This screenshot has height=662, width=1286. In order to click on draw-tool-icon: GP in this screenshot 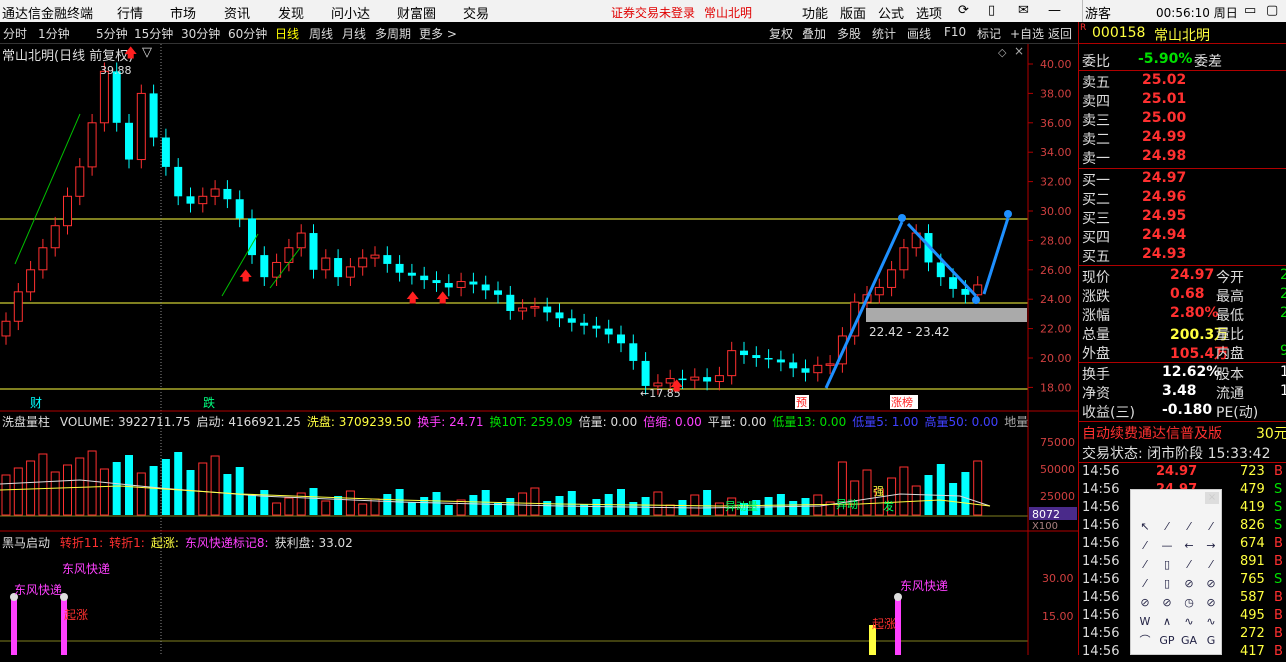, I will do `click(1167, 641)`.